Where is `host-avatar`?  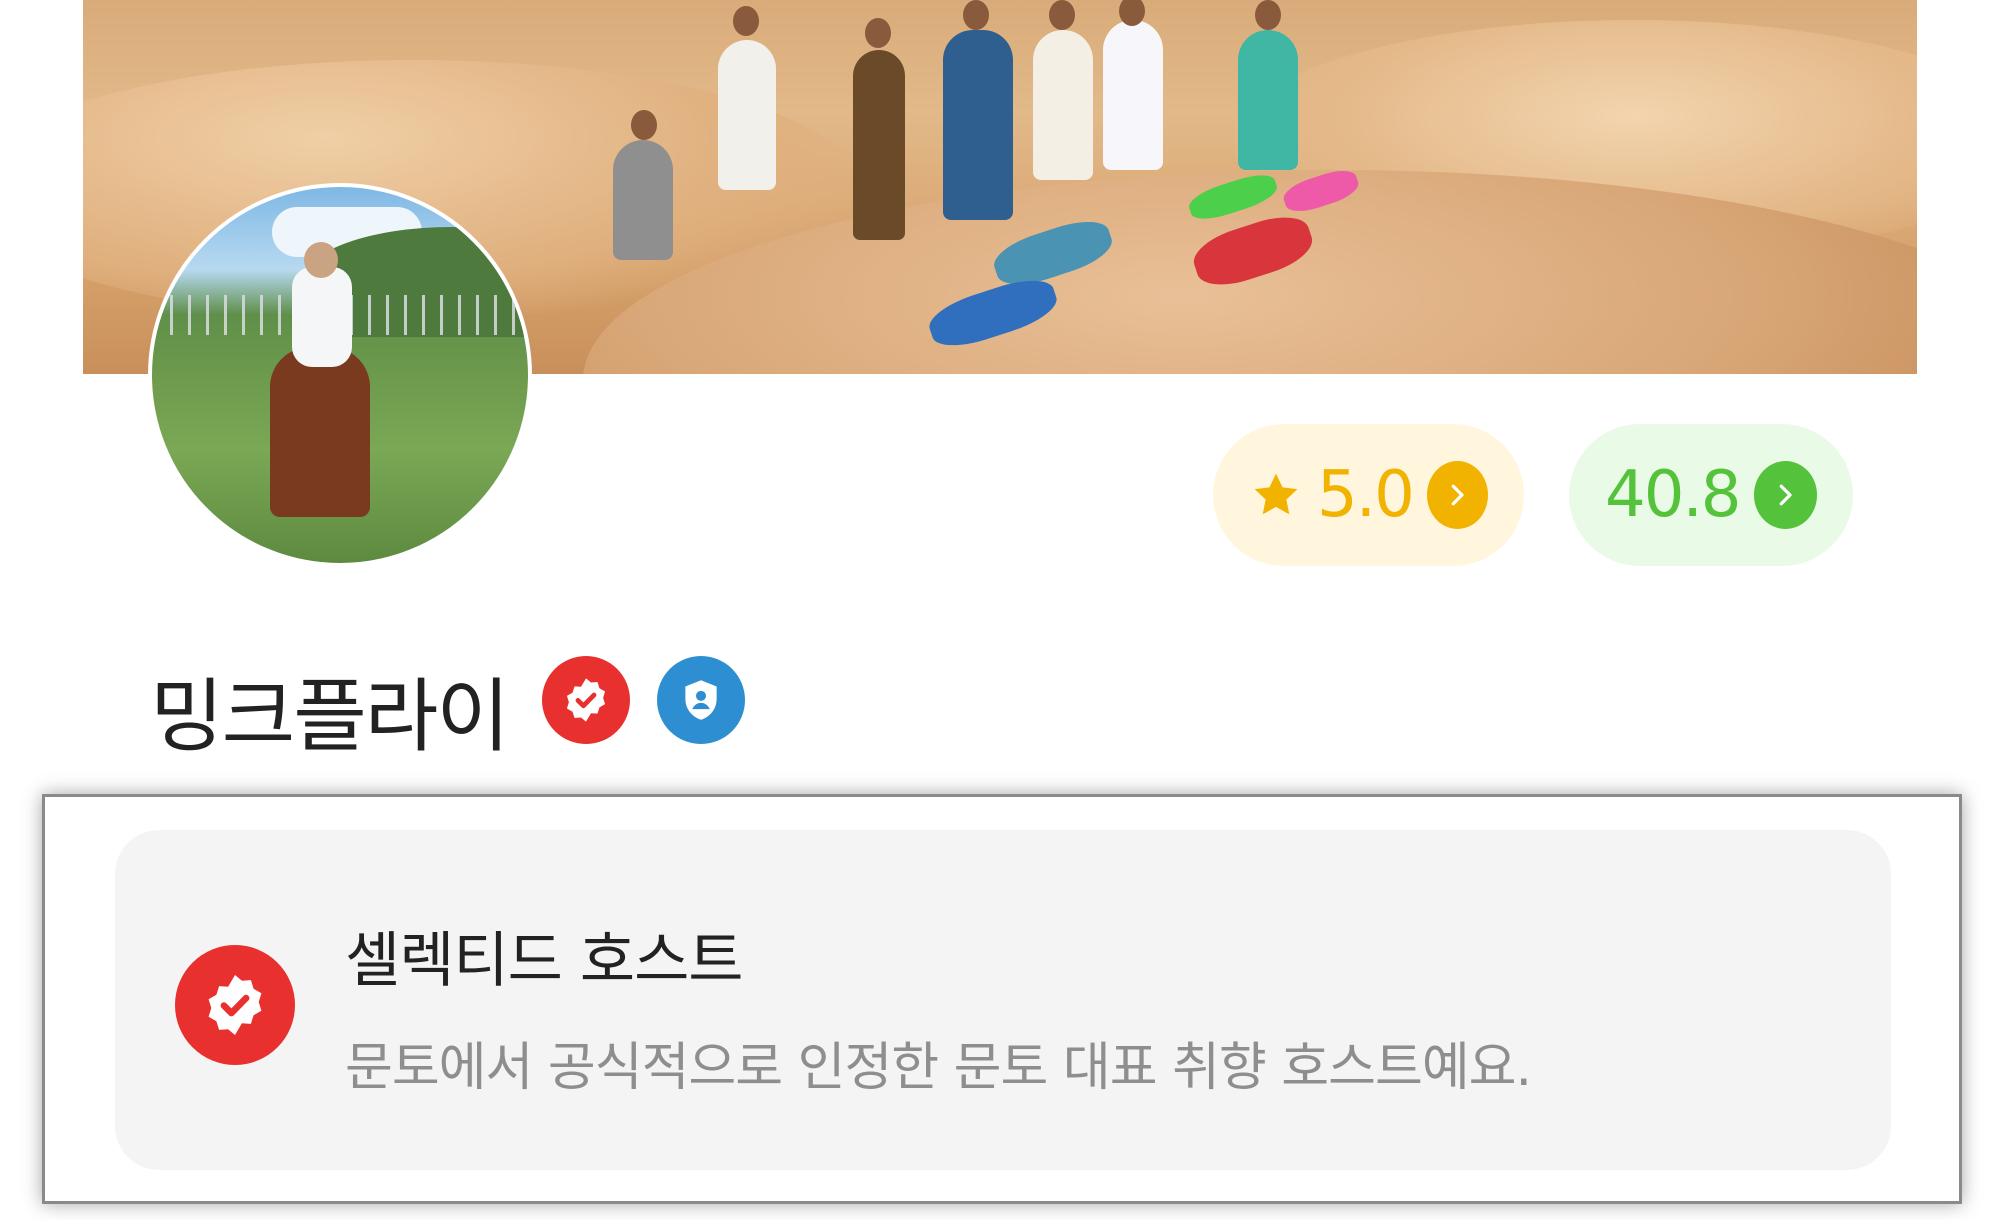 host-avatar is located at coordinates (340, 375).